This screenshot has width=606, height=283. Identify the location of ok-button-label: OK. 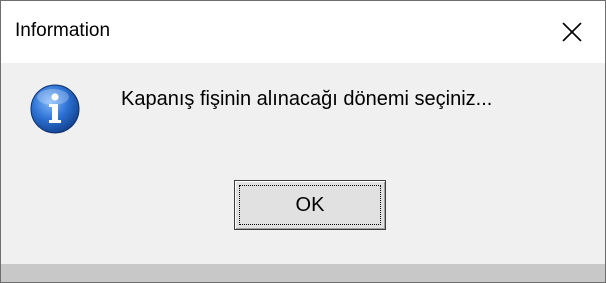
(310, 204).